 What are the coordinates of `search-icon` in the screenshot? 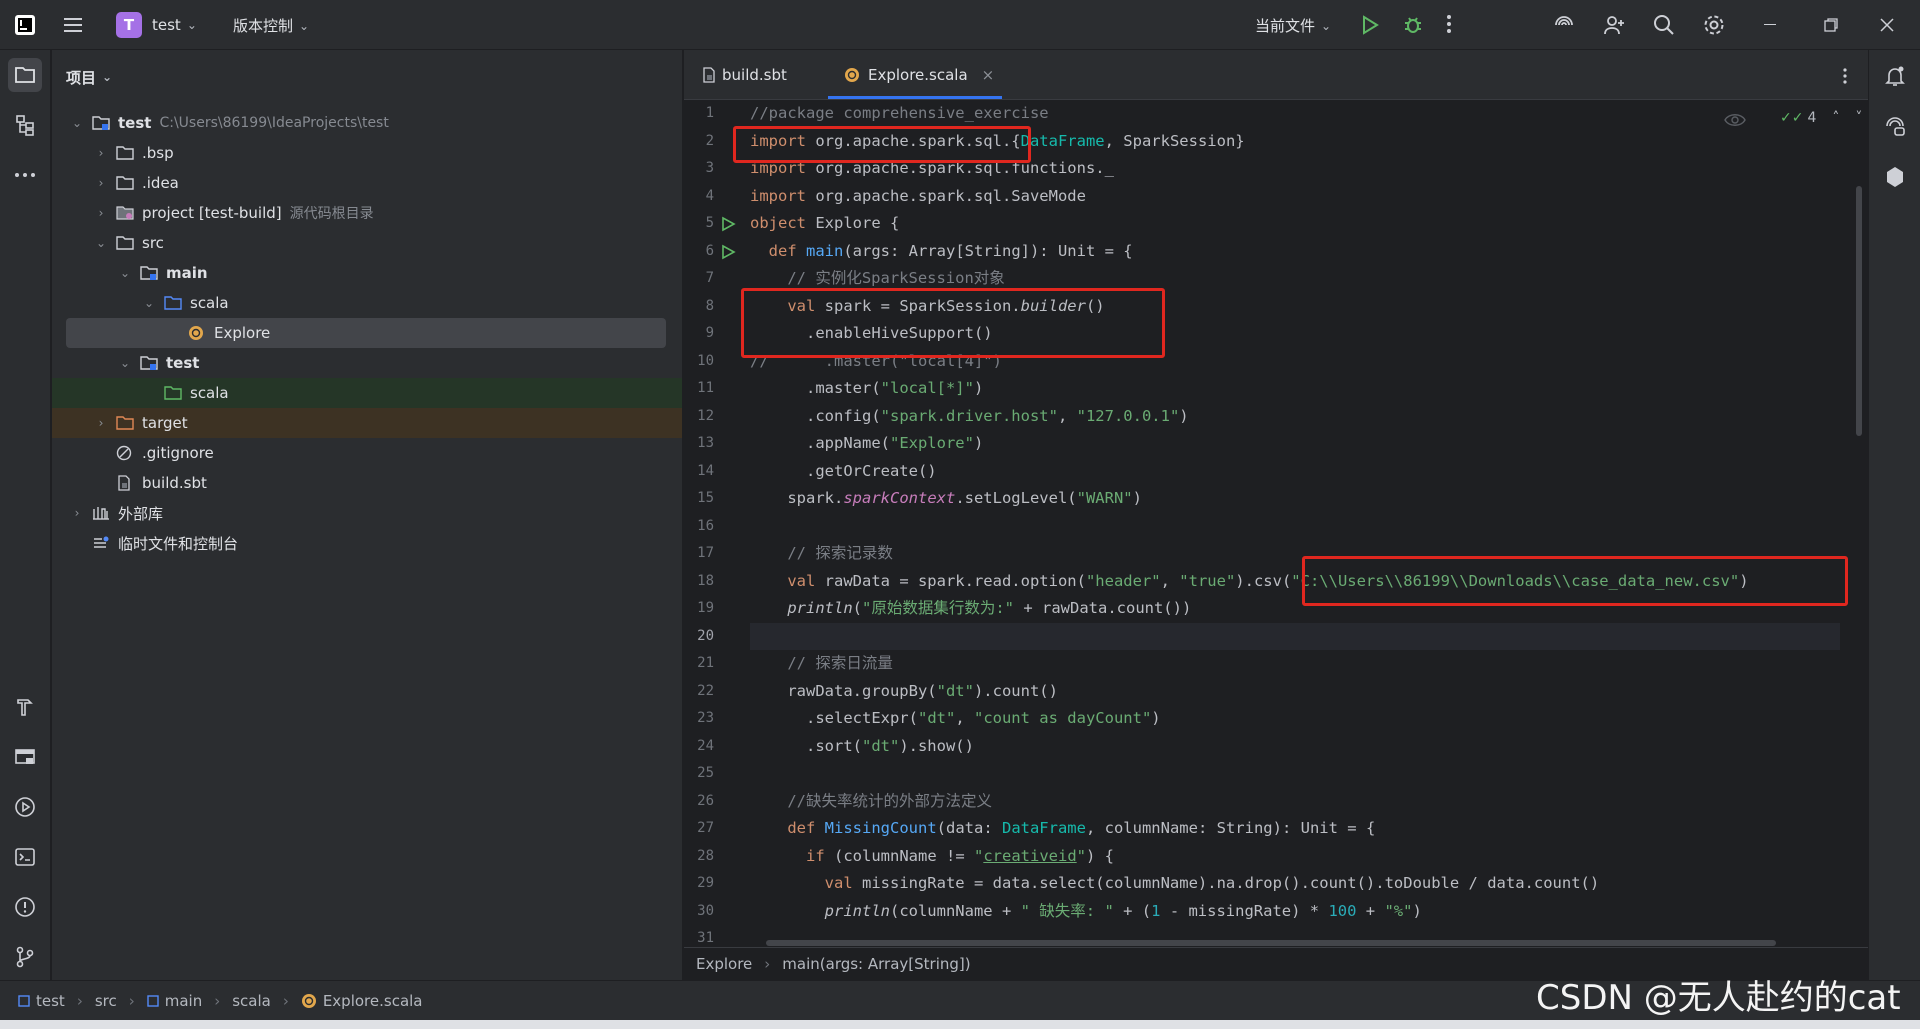 It's located at (1664, 27).